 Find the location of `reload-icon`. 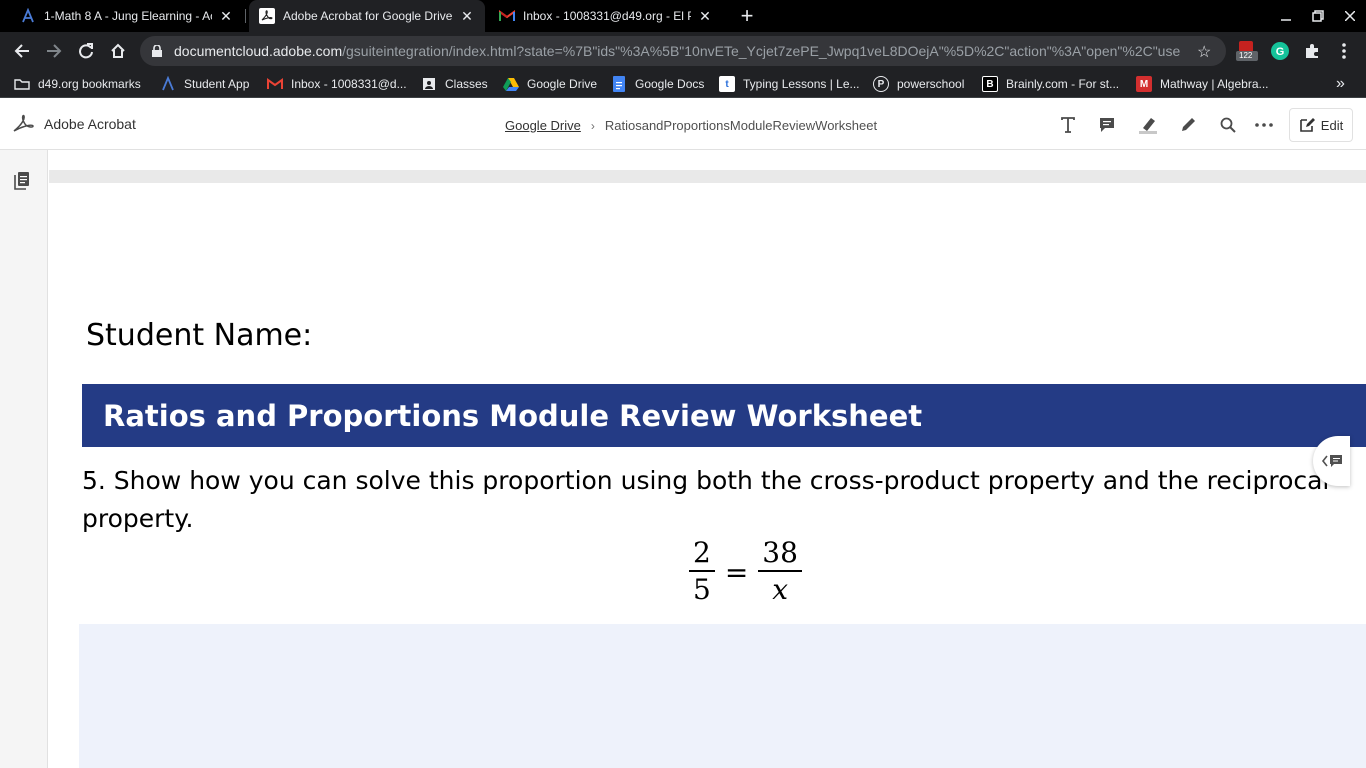

reload-icon is located at coordinates (86, 51).